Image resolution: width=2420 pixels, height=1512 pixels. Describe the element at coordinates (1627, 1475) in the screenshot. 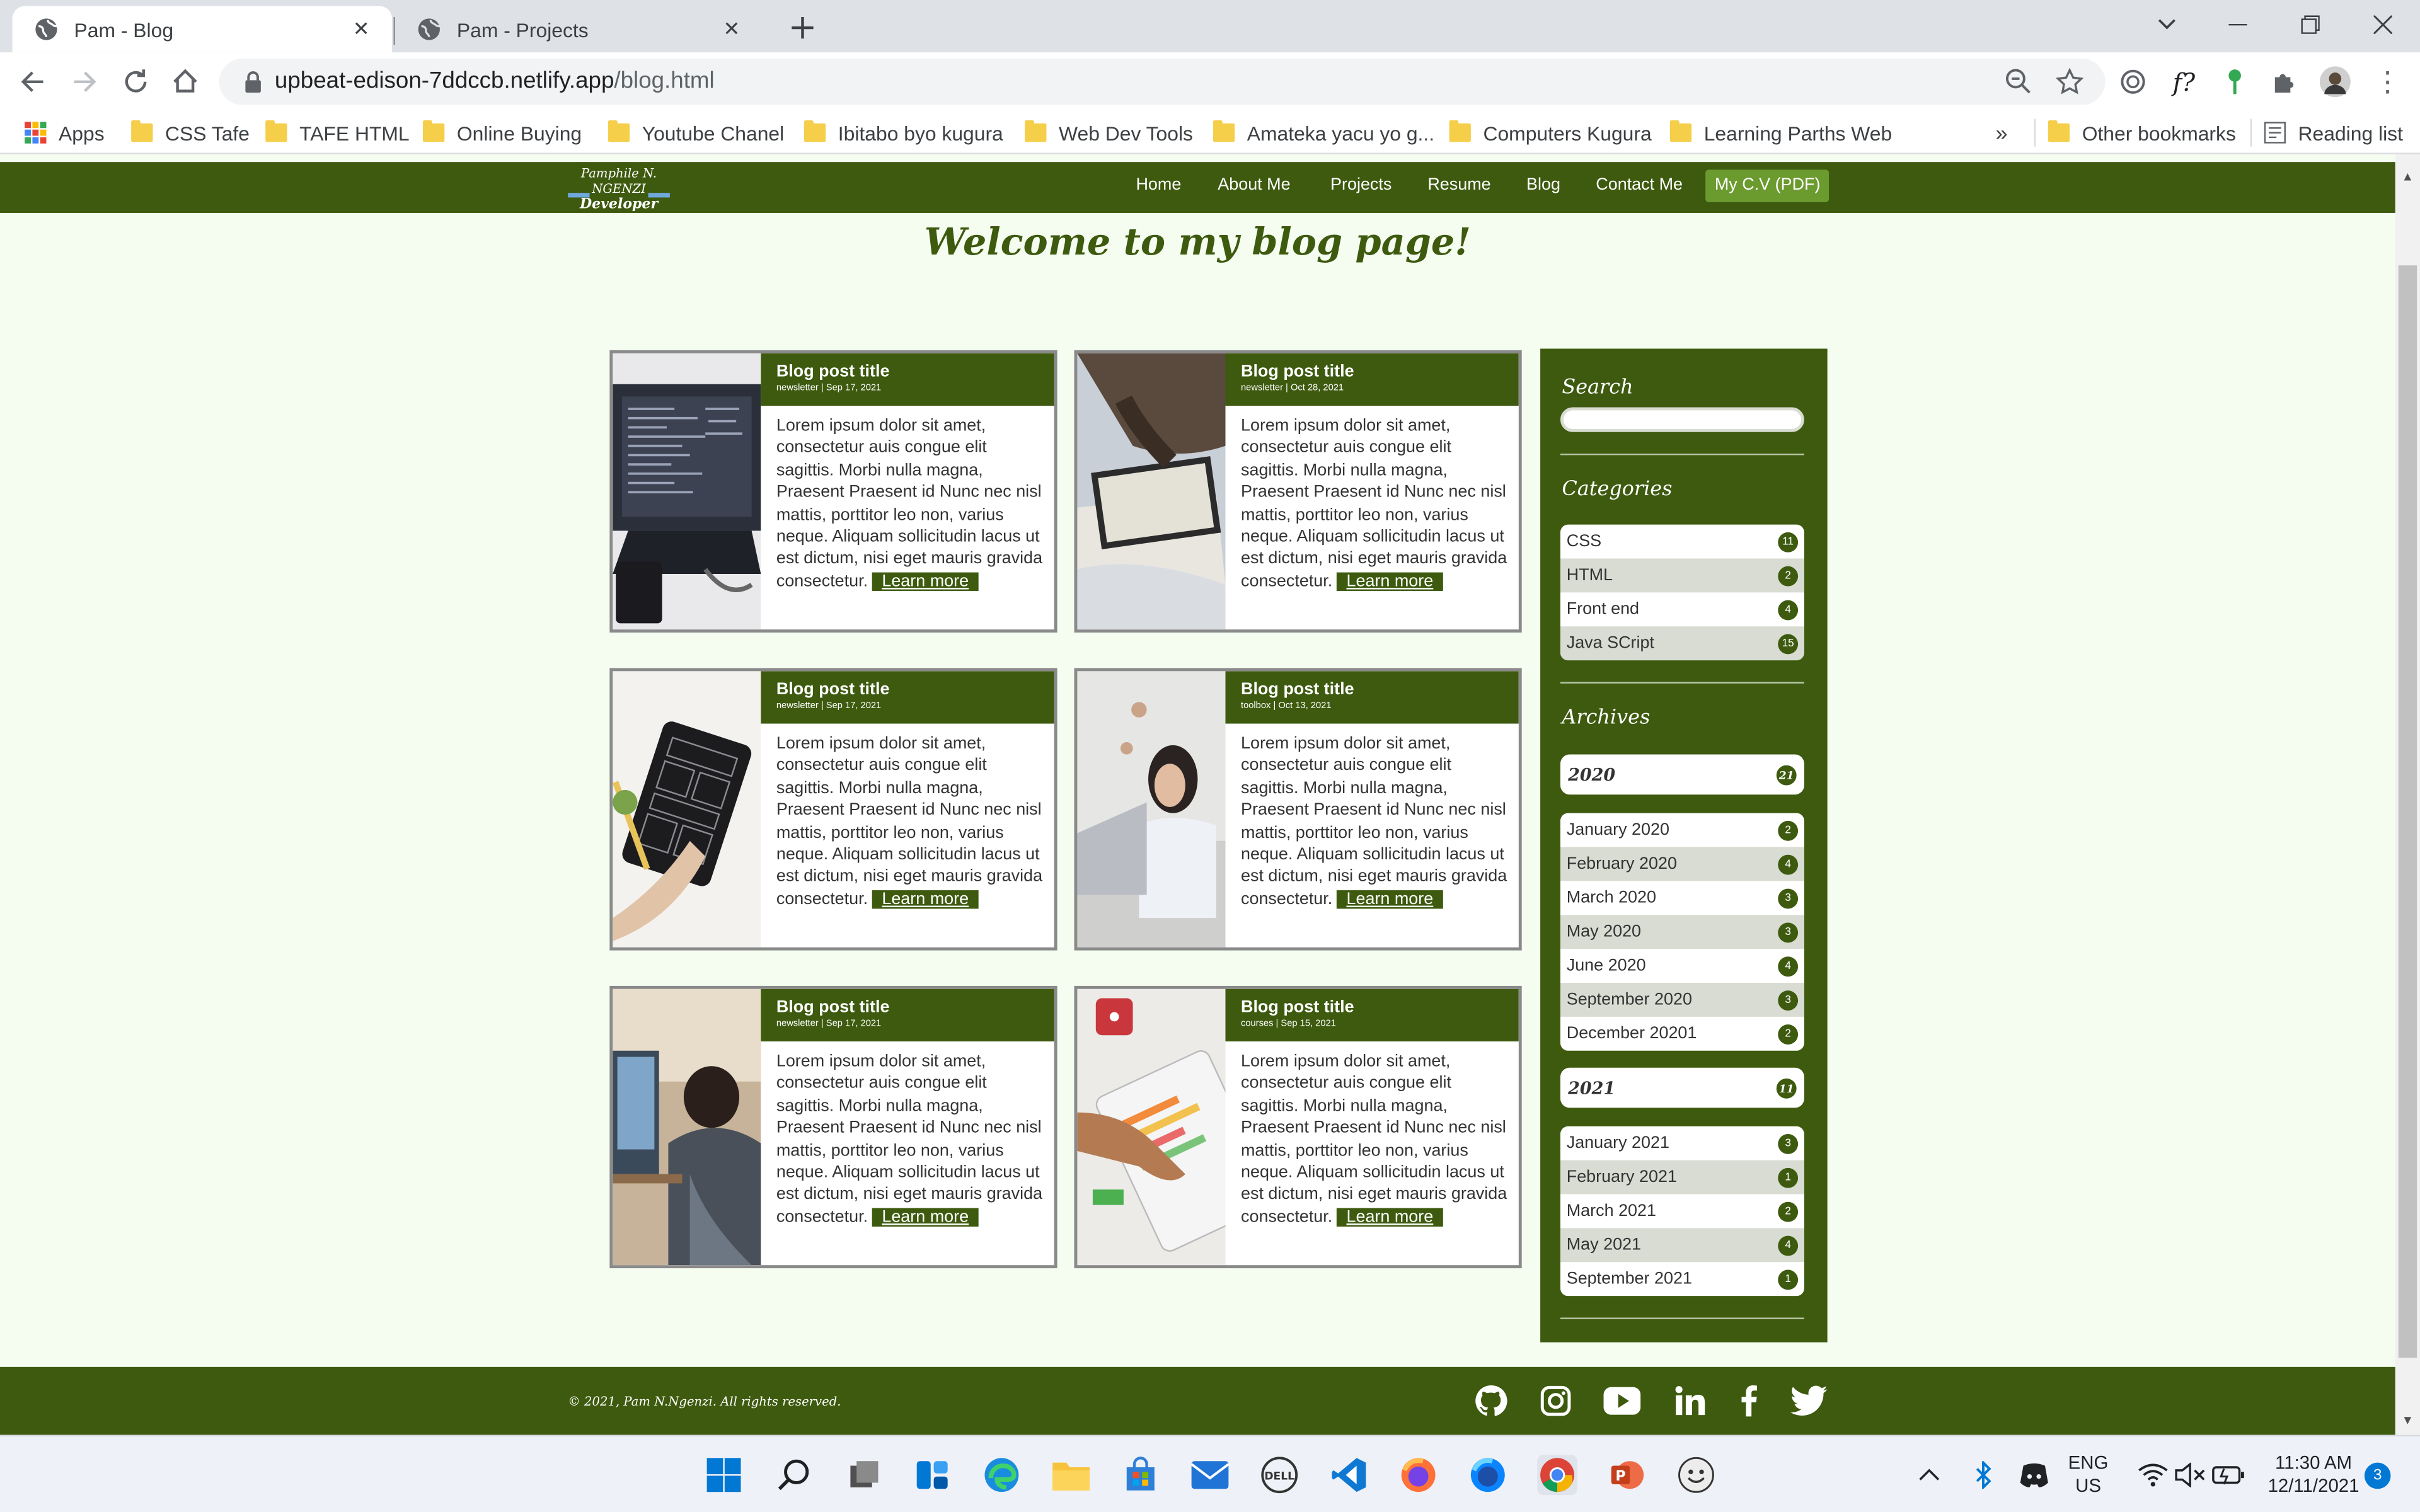

I see `powerpoint-icon: P` at that location.